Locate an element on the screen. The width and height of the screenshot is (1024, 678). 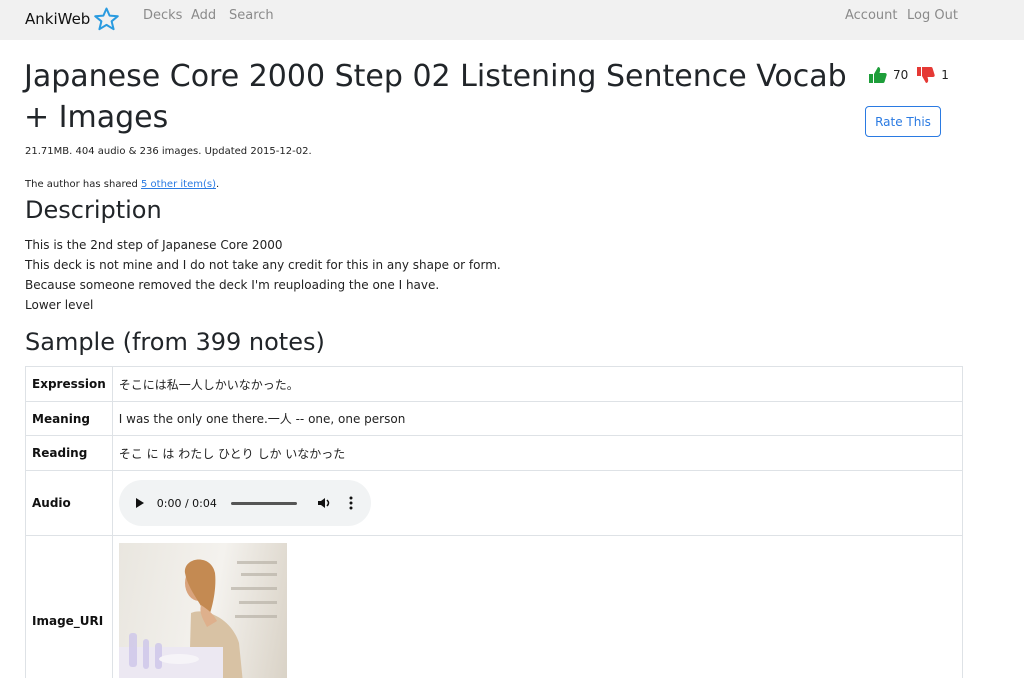
shared-items-text: The author has shared 5 other item(s). is located at coordinates (122, 184).